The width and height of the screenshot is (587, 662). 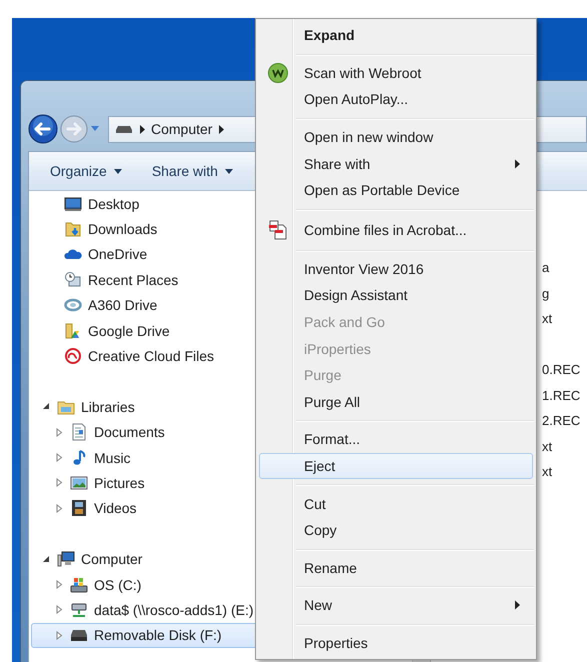 What do you see at coordinates (396, 530) in the screenshot?
I see `menu-item: Copy` at bounding box center [396, 530].